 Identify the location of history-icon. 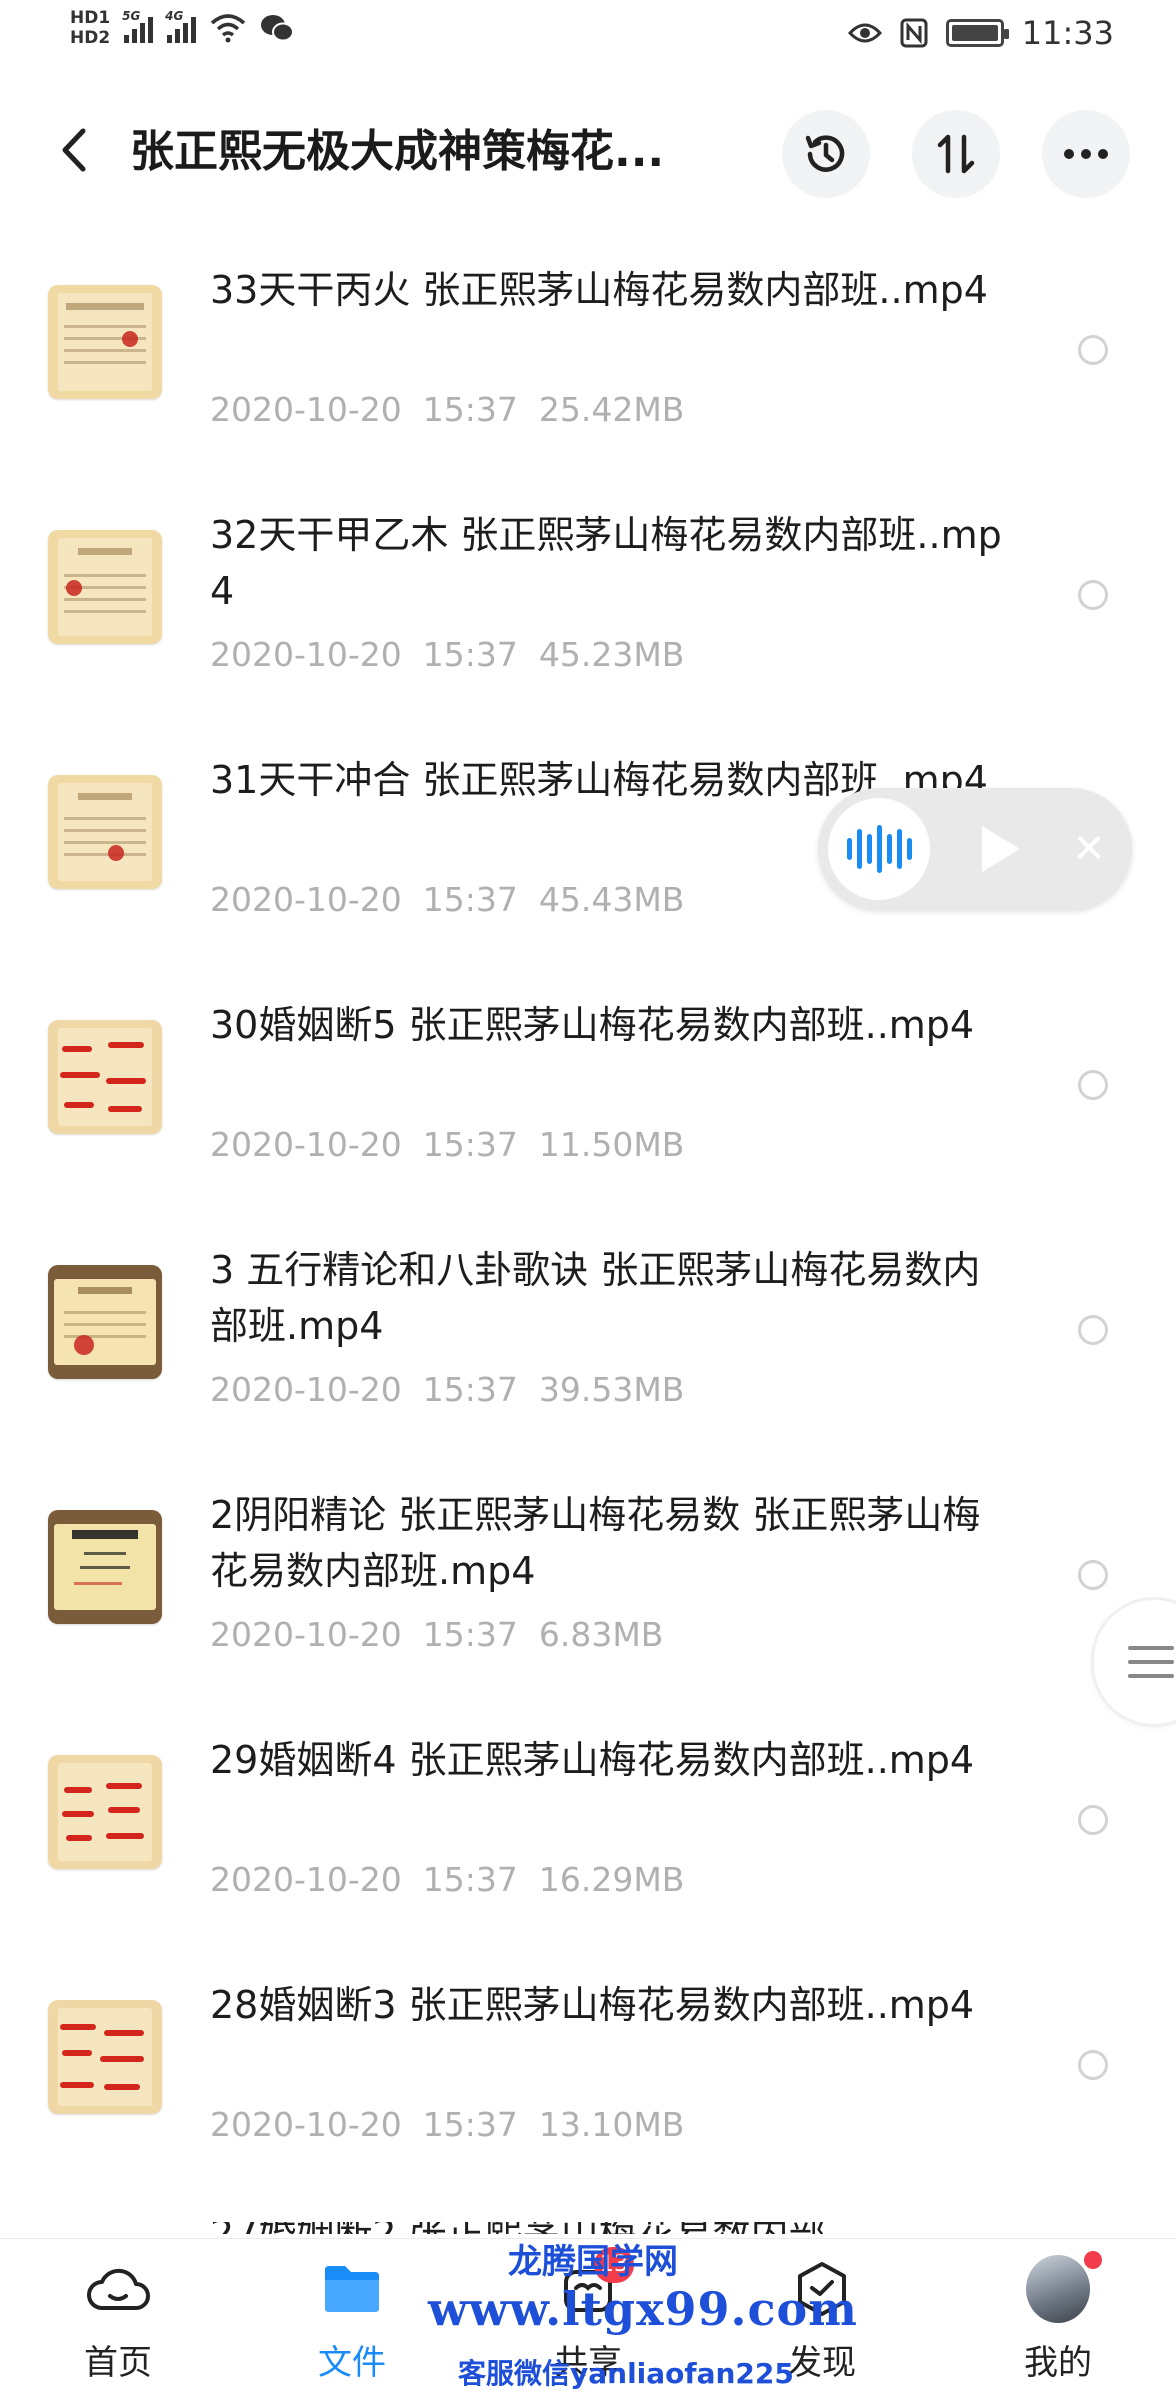
(825, 153).